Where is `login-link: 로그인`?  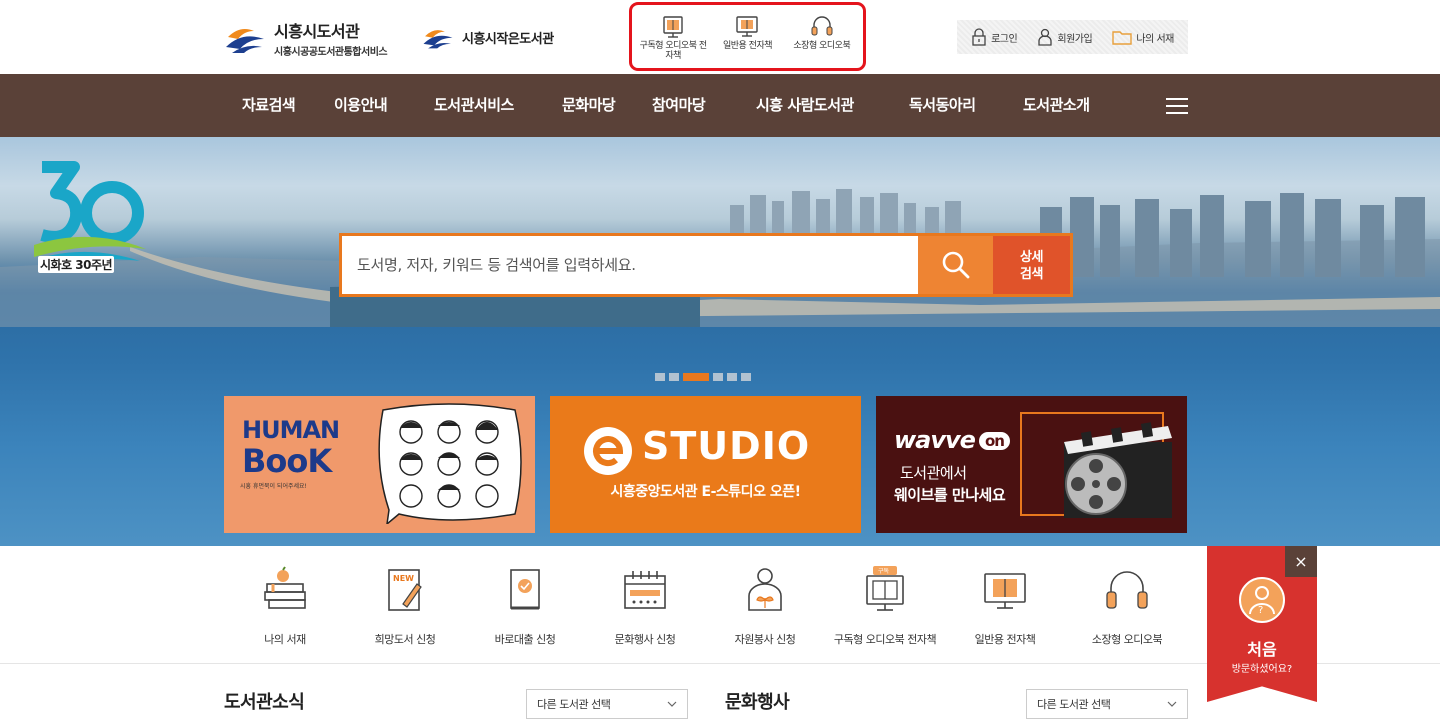
login-link: 로그인 is located at coordinates (994, 37).